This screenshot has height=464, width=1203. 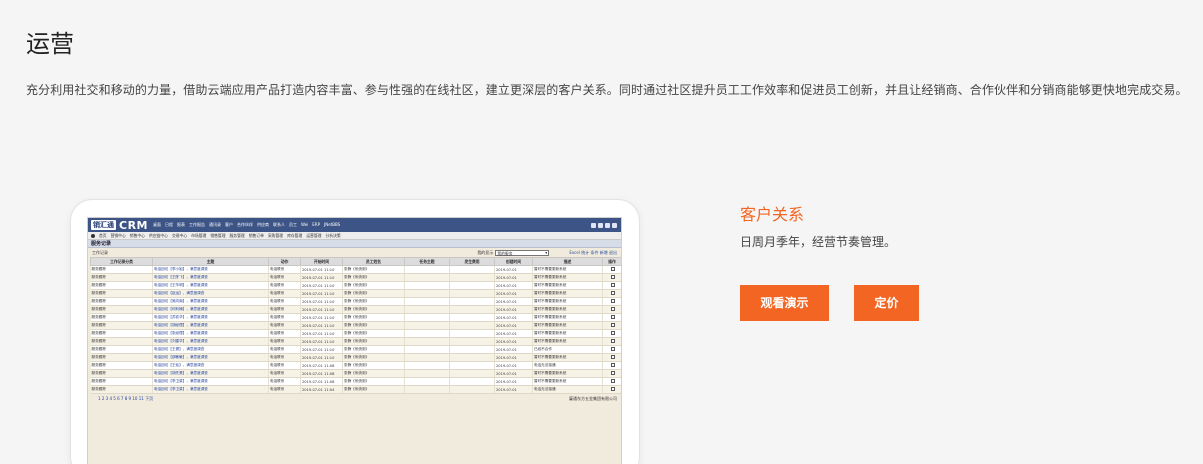 What do you see at coordinates (181, 225) in the screenshot?
I see `crm-top-nav-item: 报表` at bounding box center [181, 225].